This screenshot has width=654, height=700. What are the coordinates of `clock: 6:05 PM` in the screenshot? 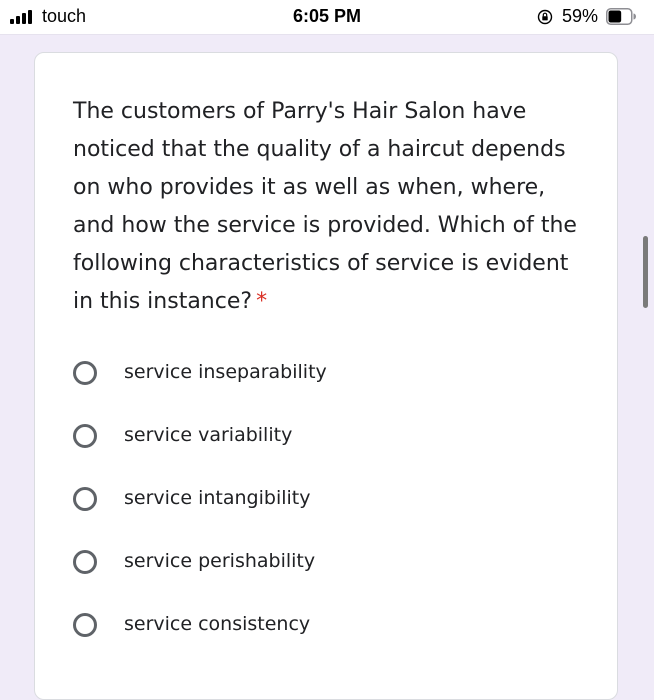 It's located at (327, 16).